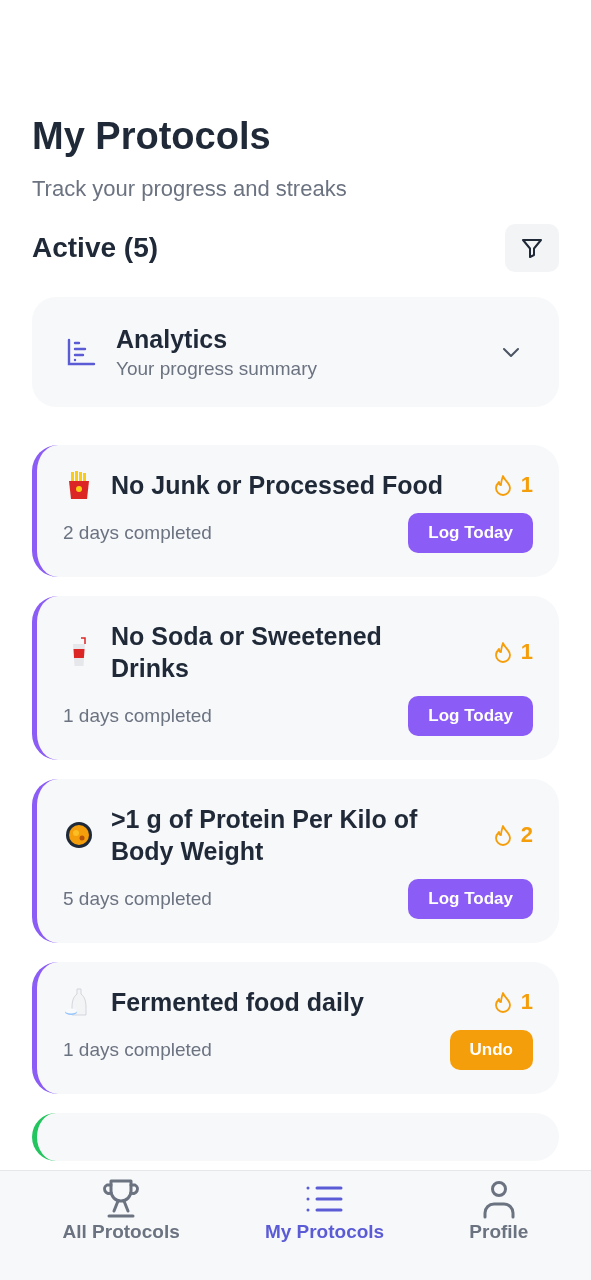 Image resolution: width=591 pixels, height=1280 pixels. What do you see at coordinates (265, 835) in the screenshot?
I see `protocol-name: >1 g of Protein Per Kilo of Body Weight` at bounding box center [265, 835].